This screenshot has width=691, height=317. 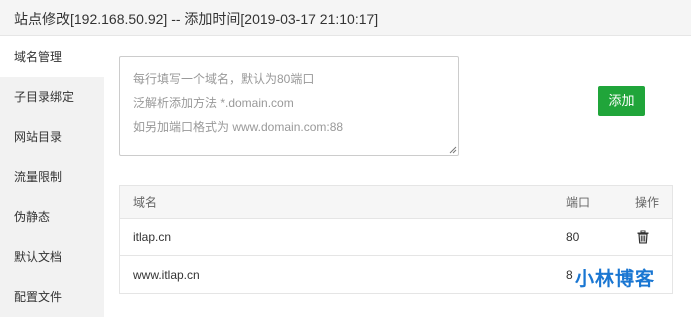 I want to click on sidebar-item-config-file: 配置文件, so click(x=52, y=297).